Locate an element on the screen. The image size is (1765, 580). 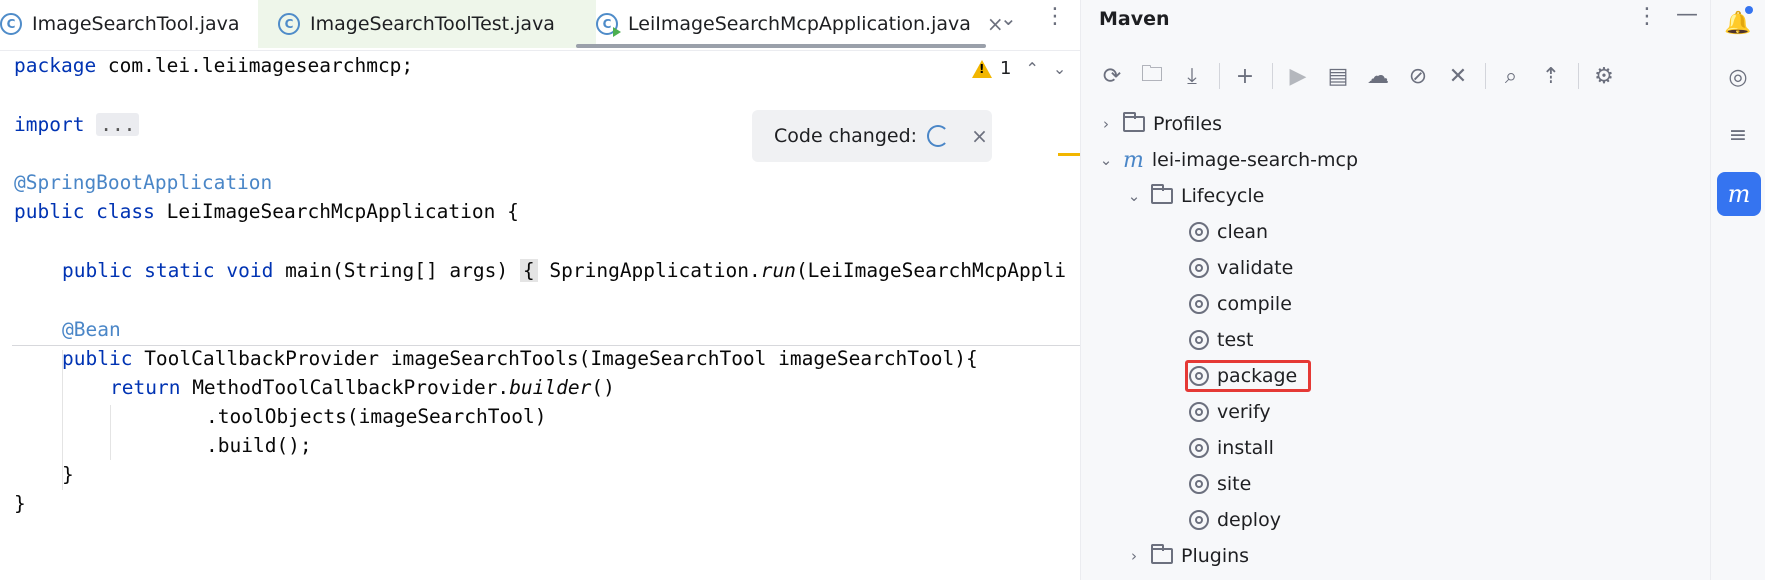
skip-tests-icon: ⊘ is located at coordinates (1418, 76).